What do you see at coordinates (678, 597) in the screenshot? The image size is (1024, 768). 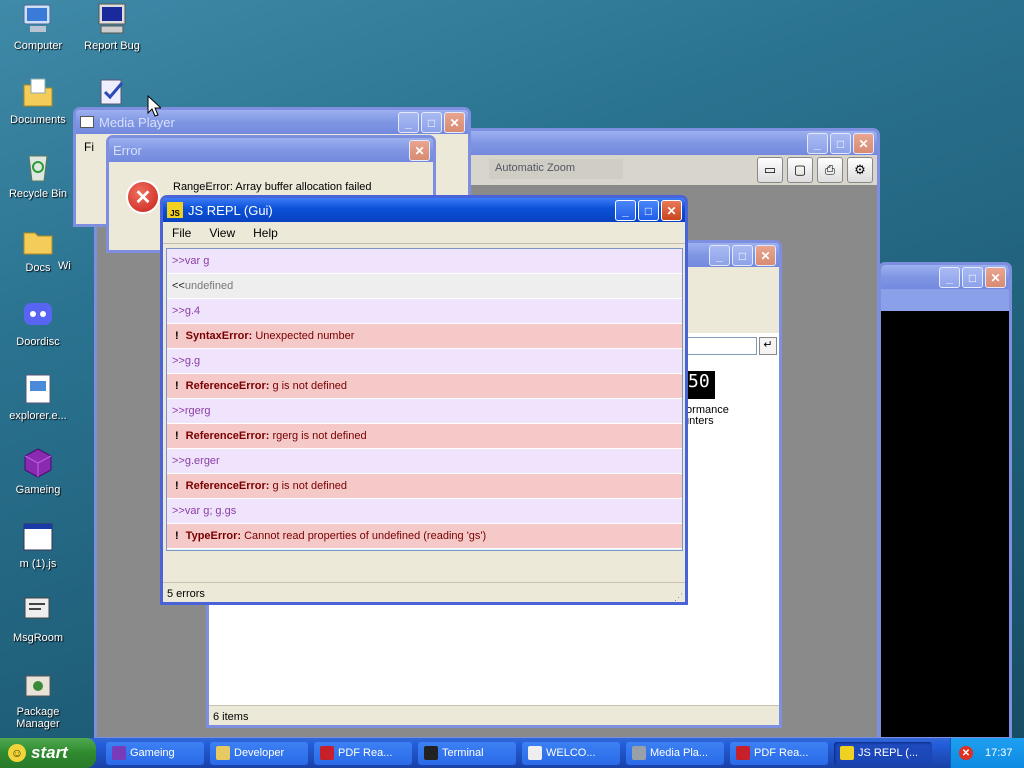 I see `resize-grip-icon: ⋰` at bounding box center [678, 597].